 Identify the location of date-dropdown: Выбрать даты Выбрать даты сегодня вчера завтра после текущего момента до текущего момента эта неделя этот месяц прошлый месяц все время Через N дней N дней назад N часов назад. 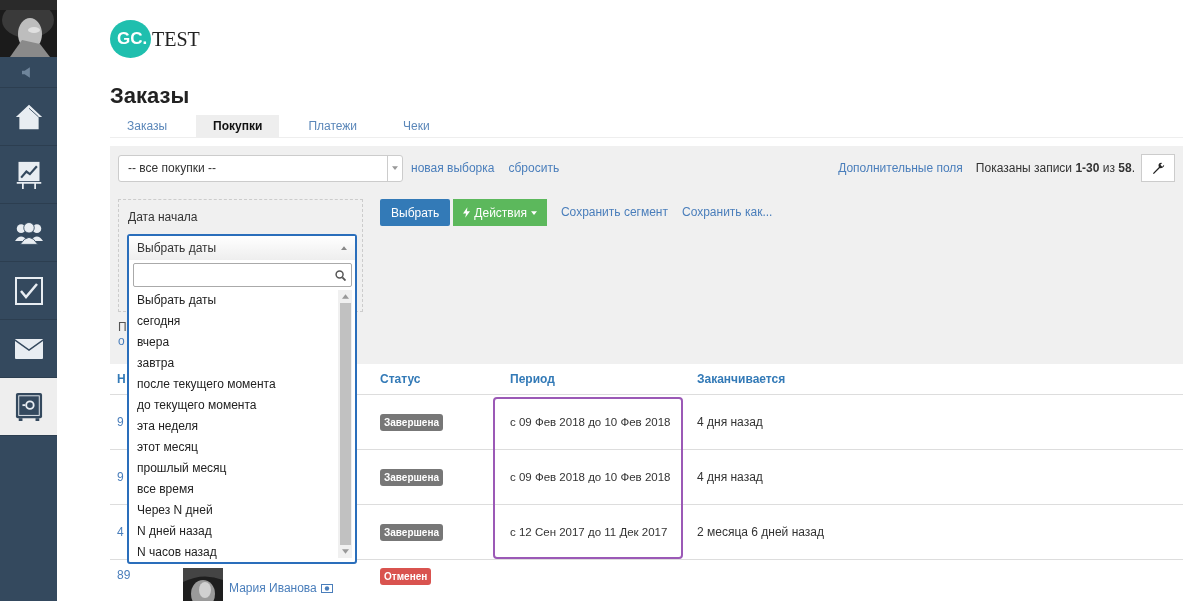
(242, 399).